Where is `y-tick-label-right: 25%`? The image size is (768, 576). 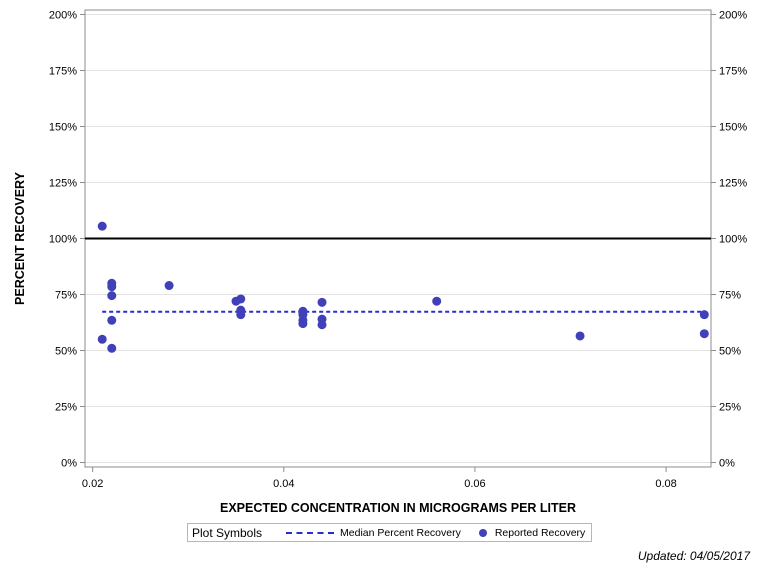
y-tick-label-right: 25% is located at coordinates (730, 408).